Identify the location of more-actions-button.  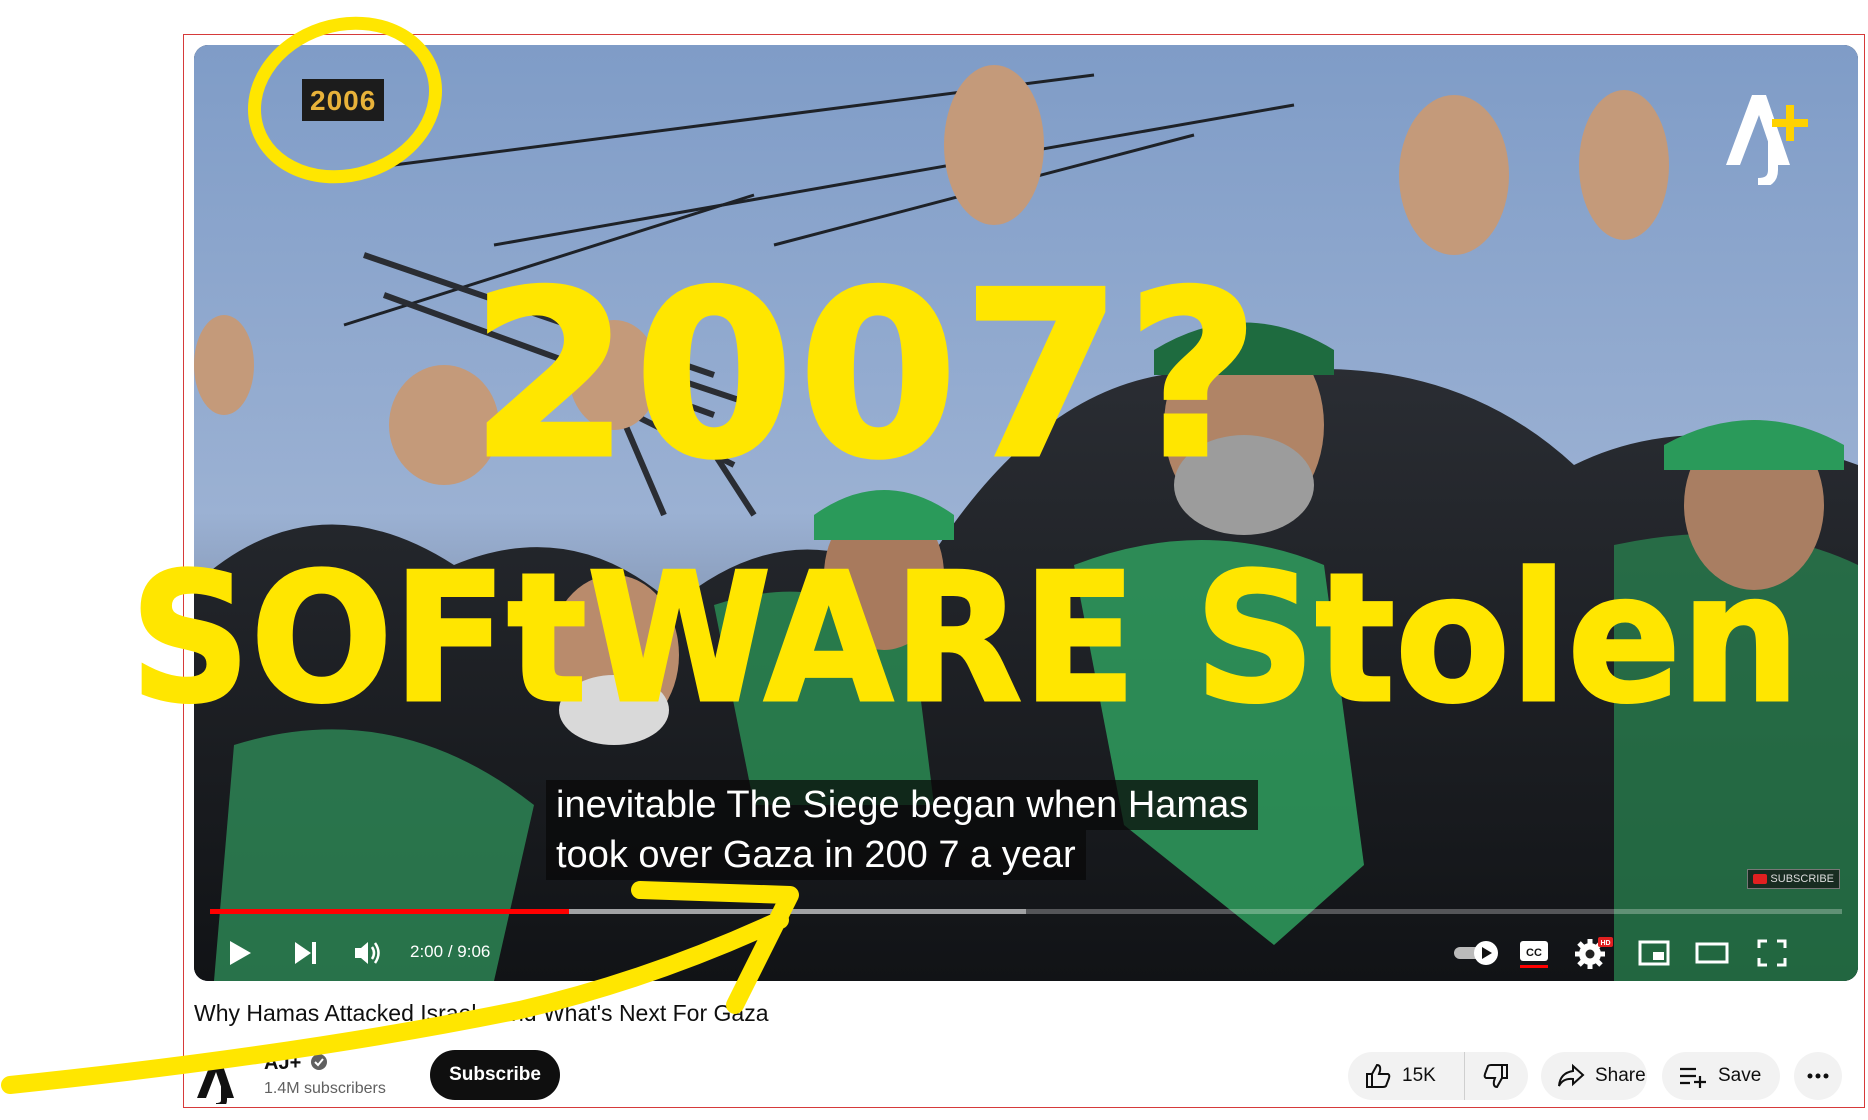
(1818, 1076).